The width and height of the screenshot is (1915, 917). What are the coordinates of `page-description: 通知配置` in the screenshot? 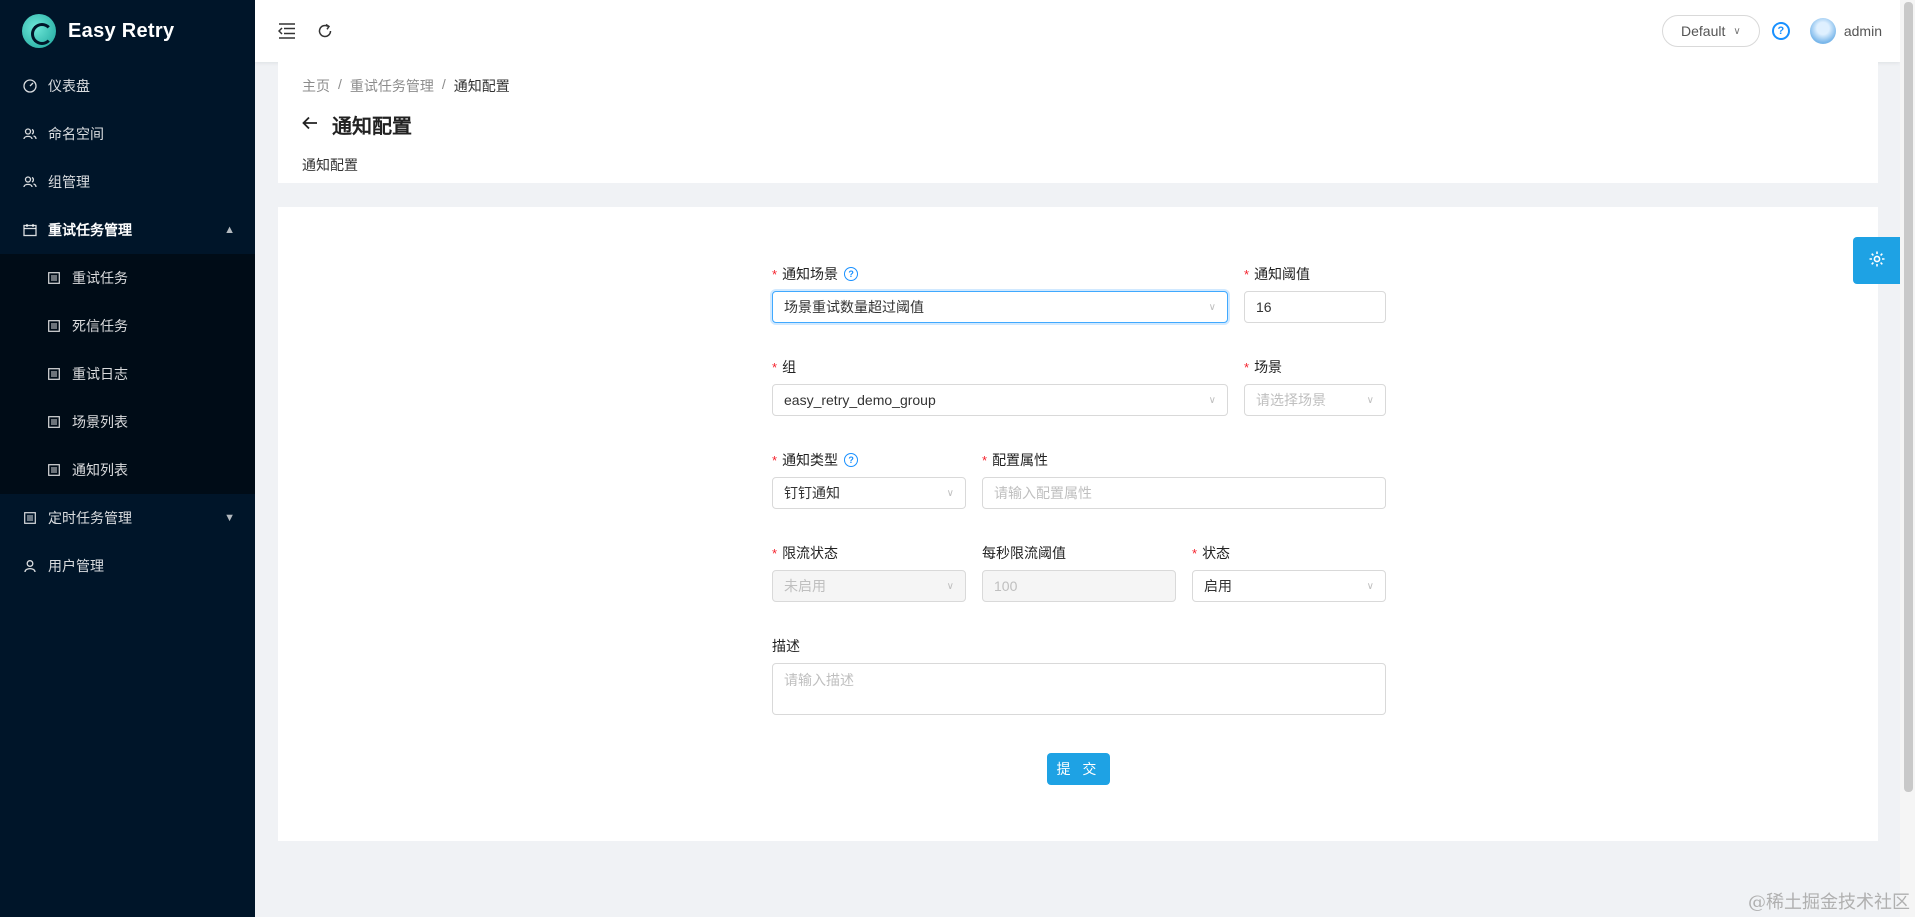 It's located at (330, 165).